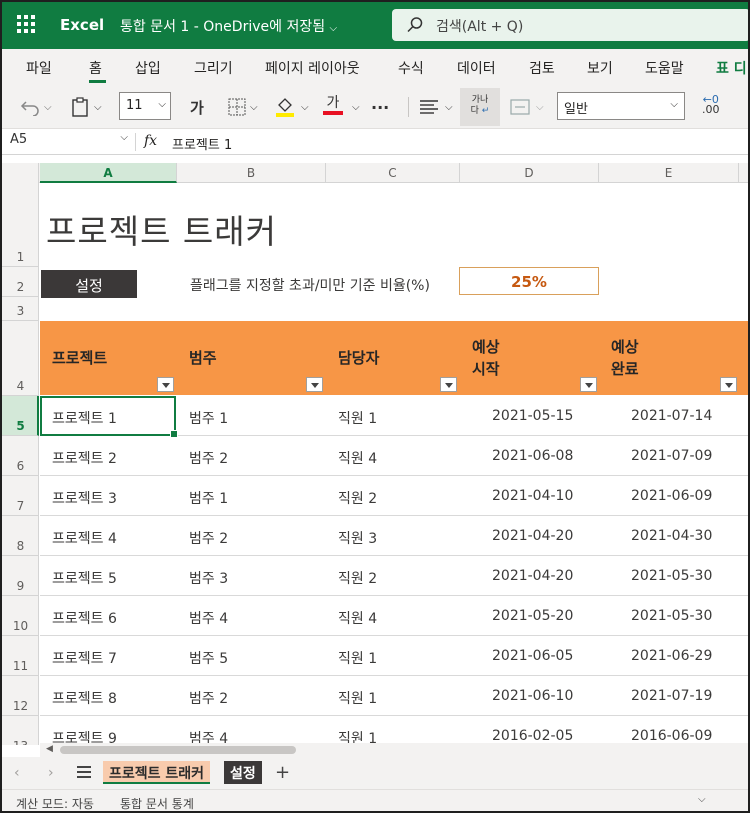 Image resolution: width=750 pixels, height=813 pixels. I want to click on table-header-owner: 담당자, so click(393, 358).